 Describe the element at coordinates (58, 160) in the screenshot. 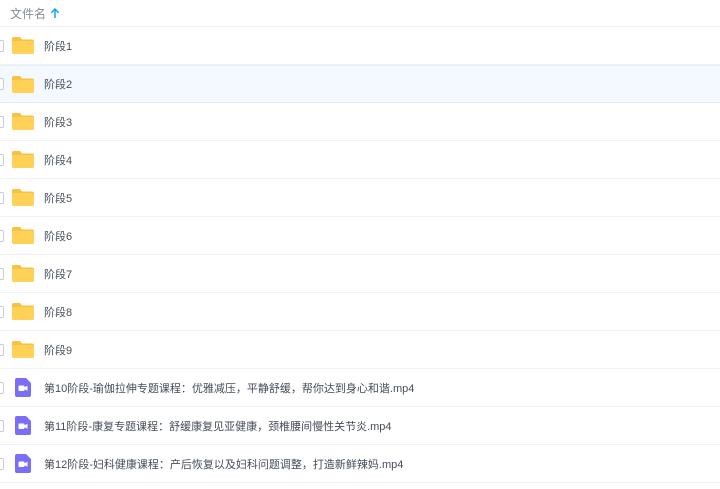

I see `file-name: 阶段4` at that location.